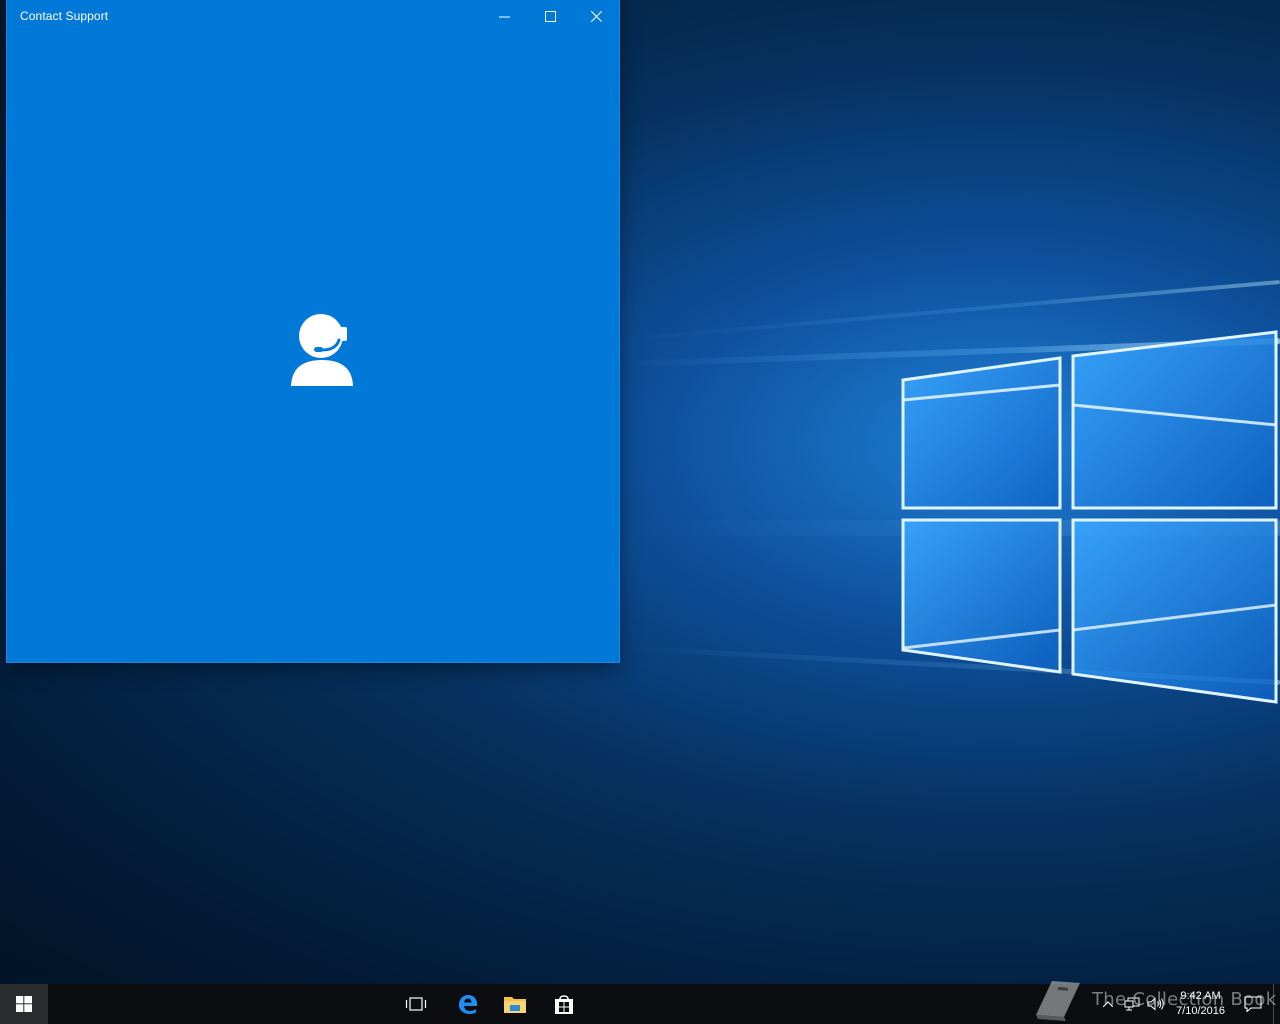 The height and width of the screenshot is (1024, 1280). What do you see at coordinates (320, 350) in the screenshot?
I see `headset-person-icon` at bounding box center [320, 350].